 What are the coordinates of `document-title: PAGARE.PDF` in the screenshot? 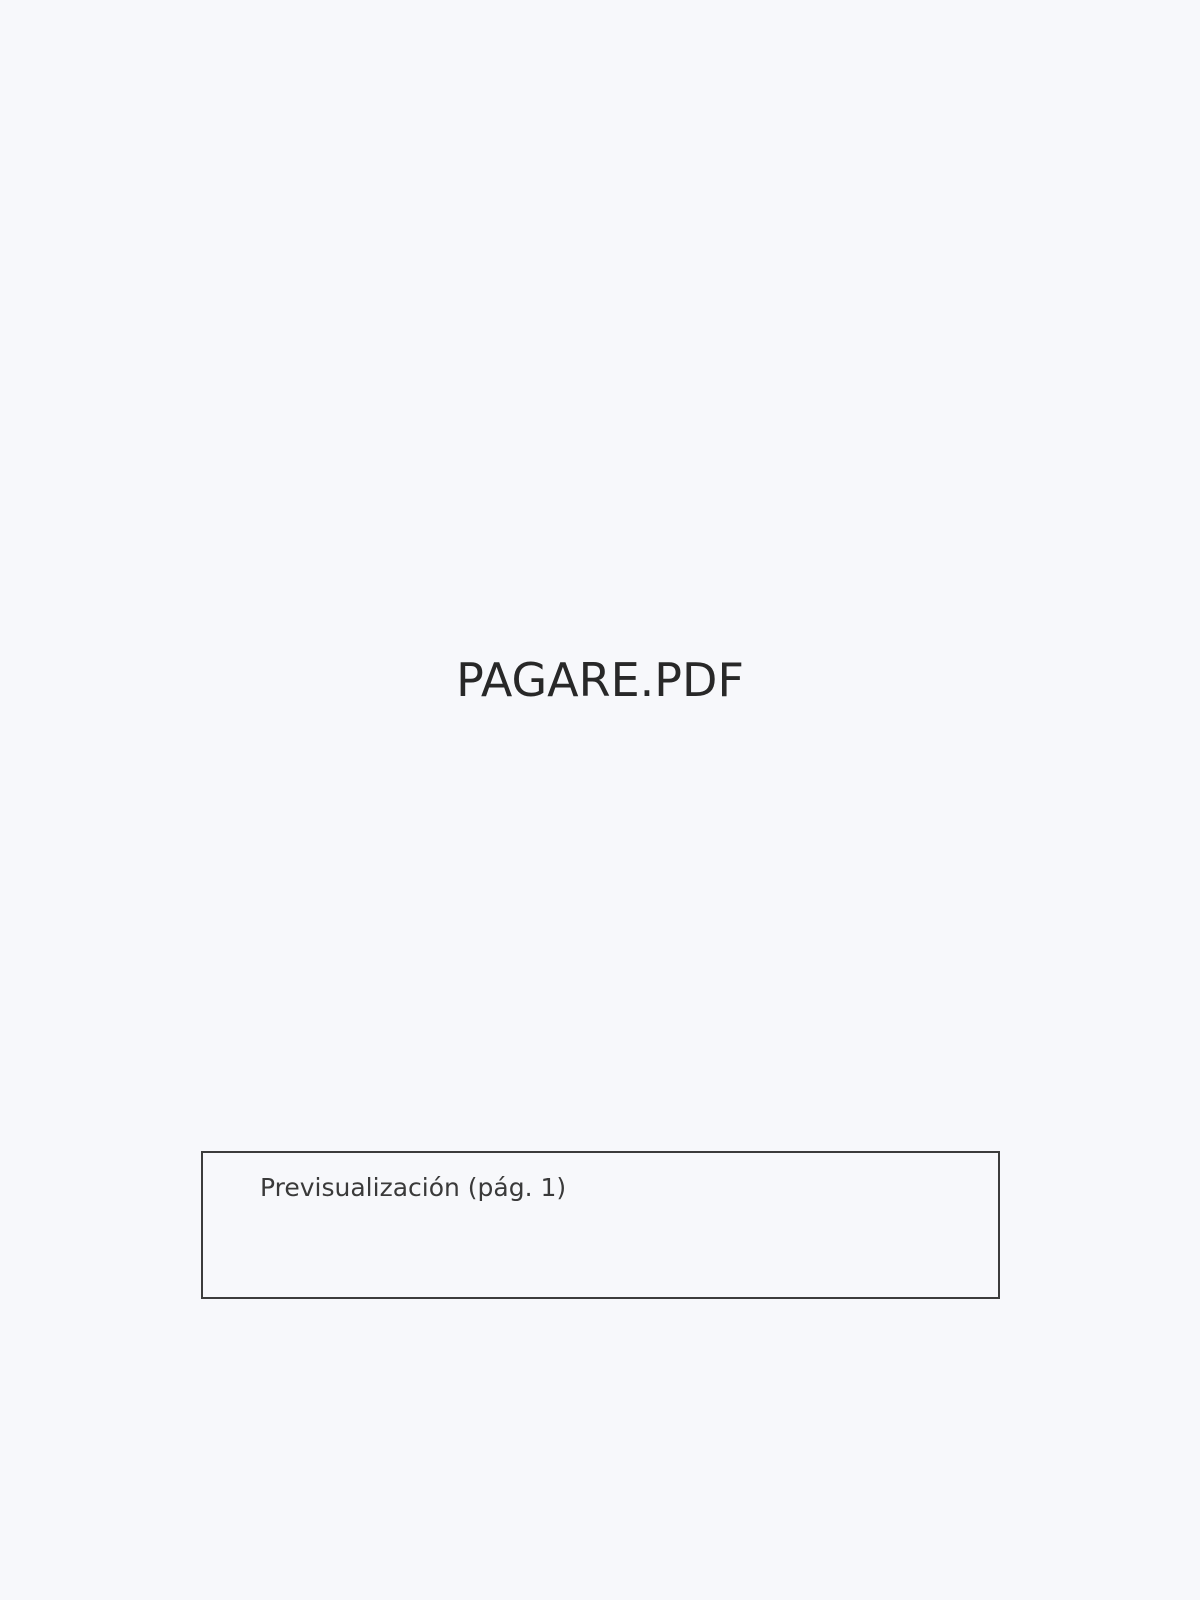 It's located at (600, 680).